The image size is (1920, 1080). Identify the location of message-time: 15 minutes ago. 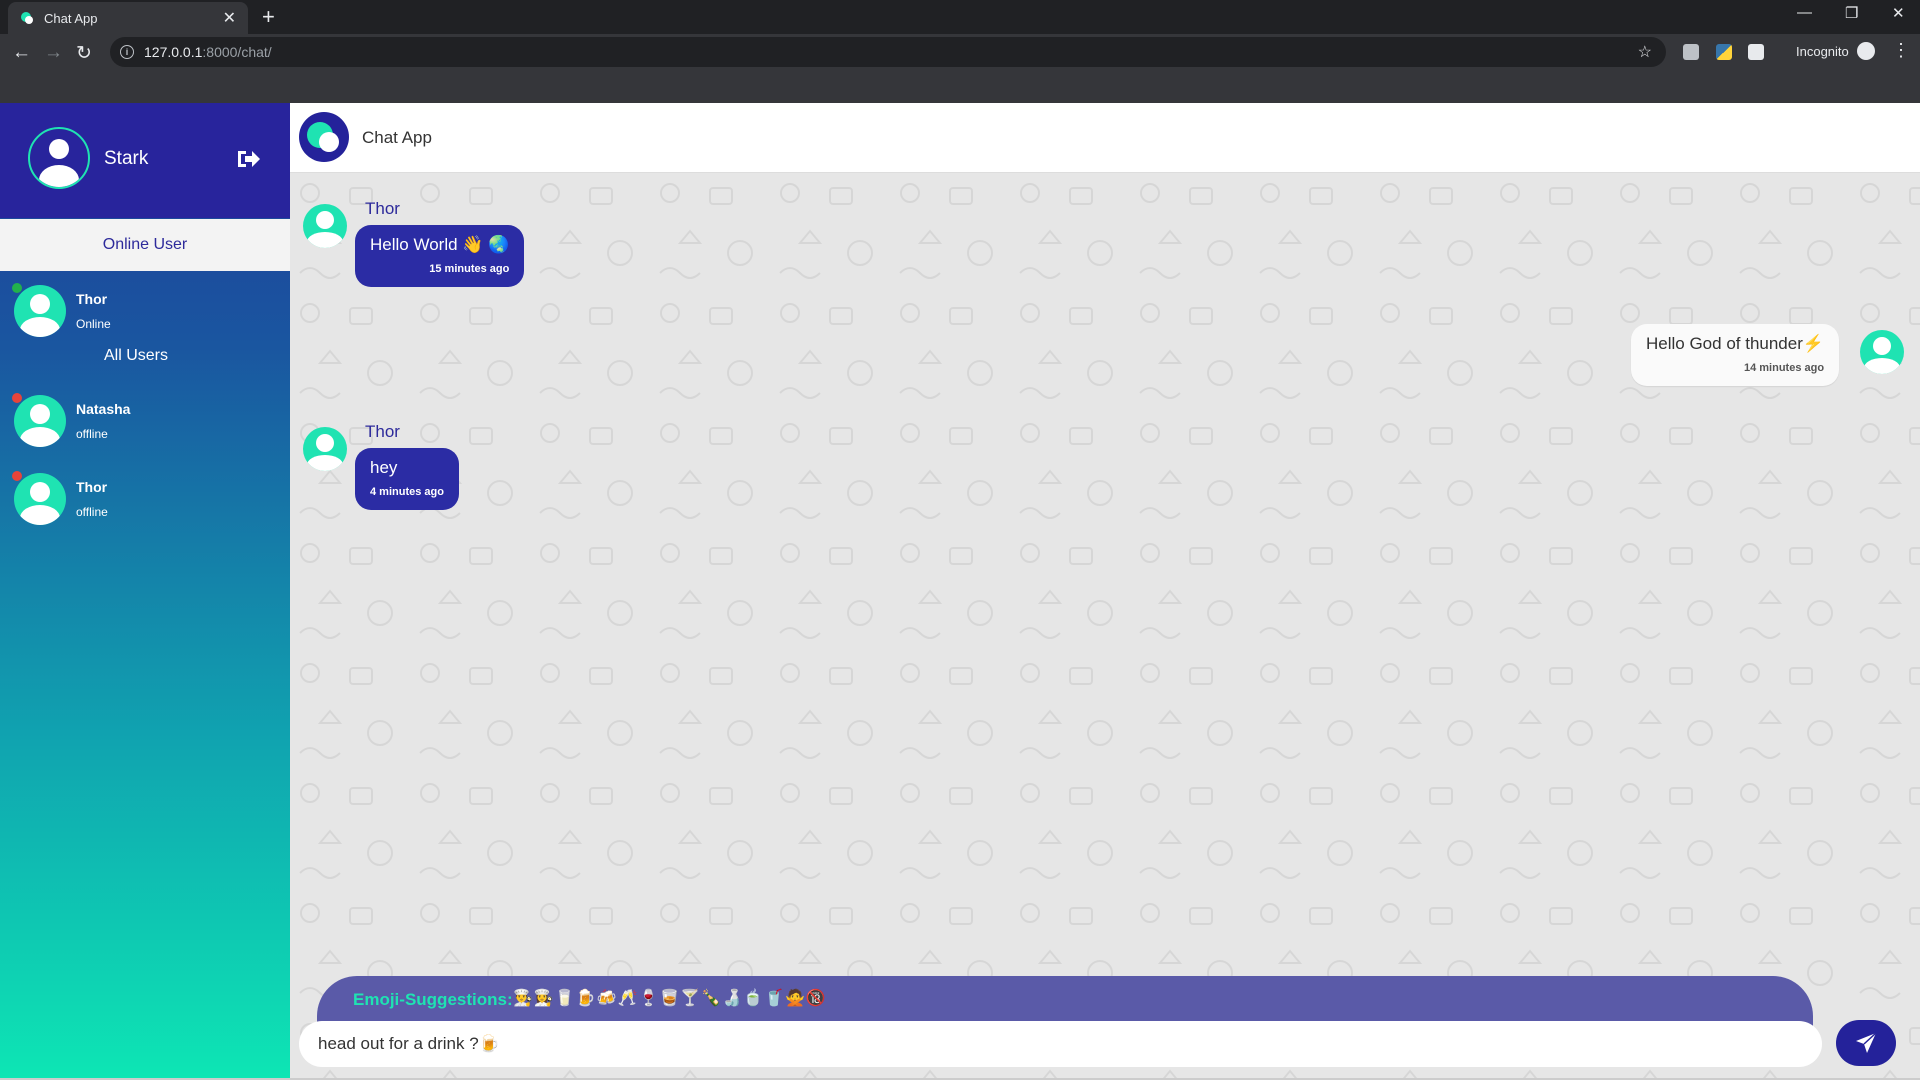
(469, 269).